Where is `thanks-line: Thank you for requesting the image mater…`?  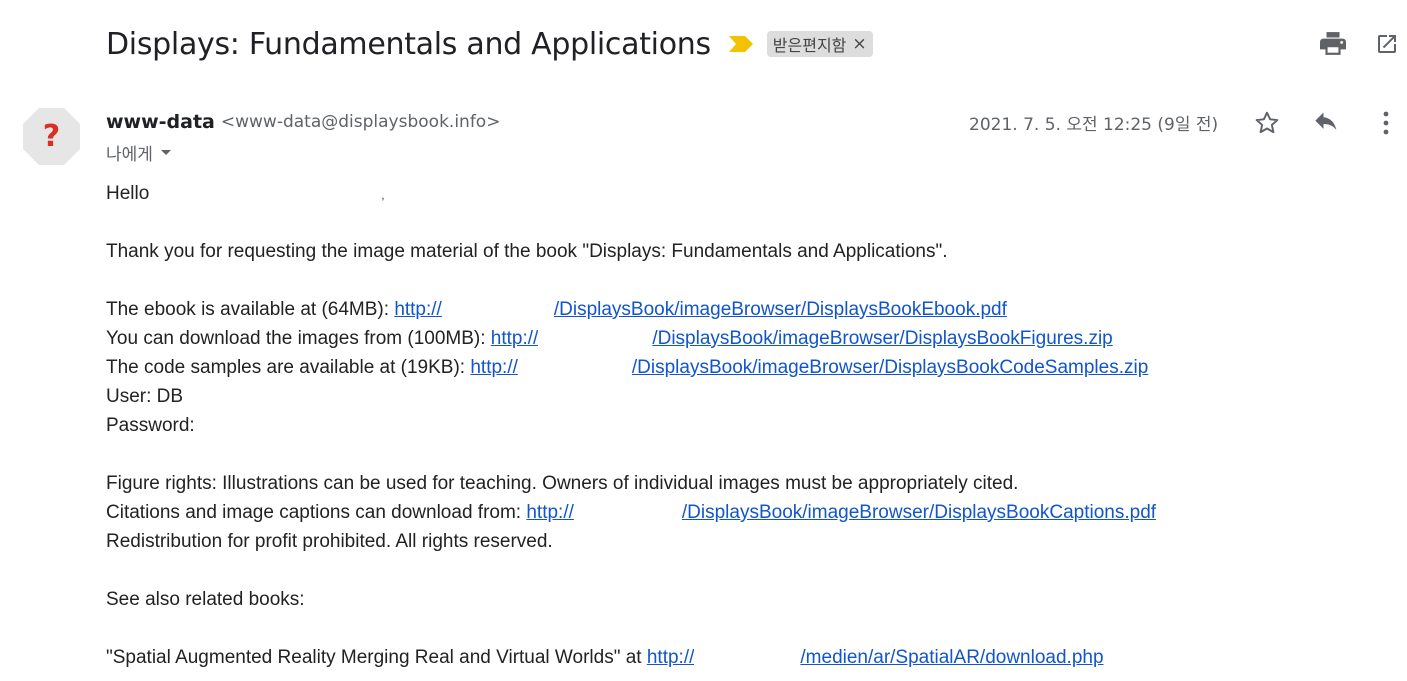 thanks-line: Thank you for requesting the image mater… is located at coordinates (527, 251).